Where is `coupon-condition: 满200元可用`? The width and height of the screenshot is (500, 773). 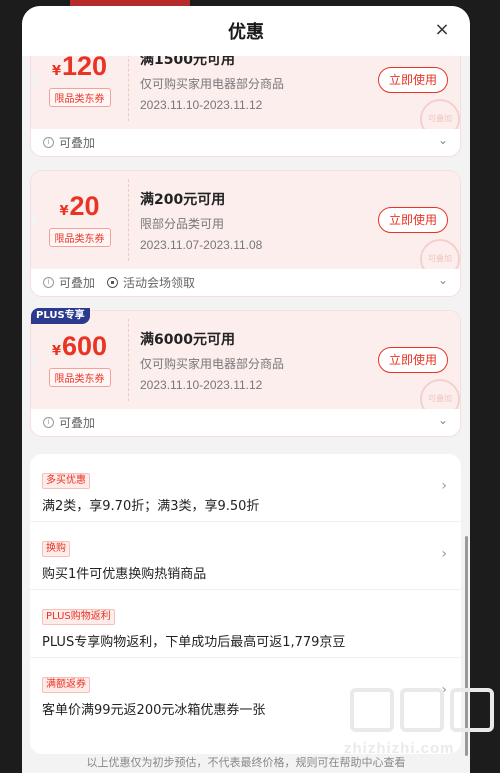
coupon-condition: 满200元可用 is located at coordinates (183, 200).